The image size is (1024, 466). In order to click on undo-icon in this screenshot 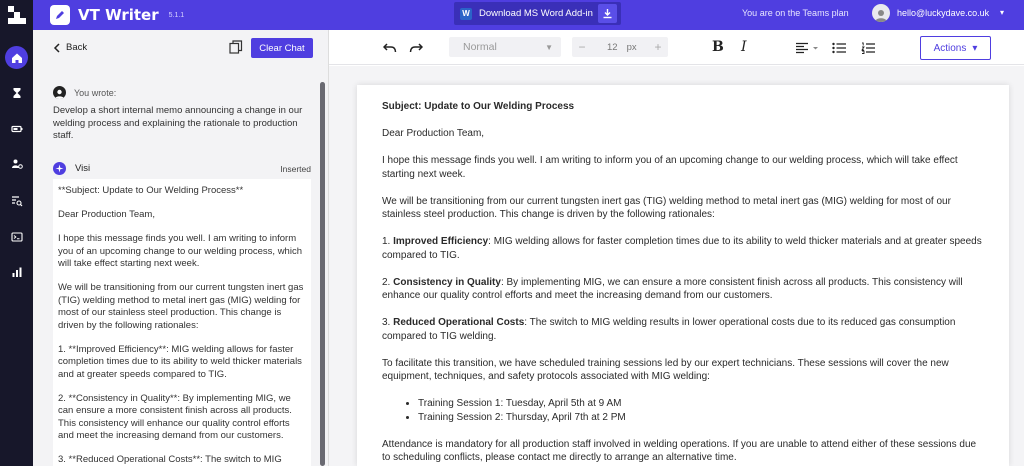, I will do `click(390, 47)`.